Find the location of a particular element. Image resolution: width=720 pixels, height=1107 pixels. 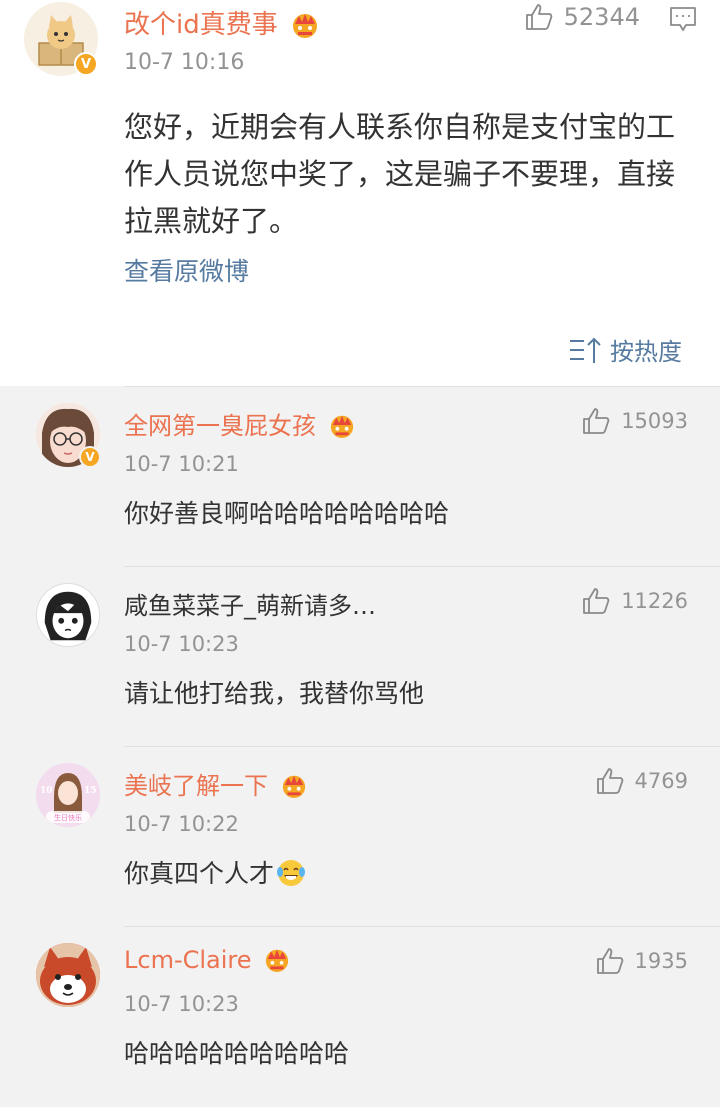

comment-username: 美岐了解一下 is located at coordinates (216, 783).